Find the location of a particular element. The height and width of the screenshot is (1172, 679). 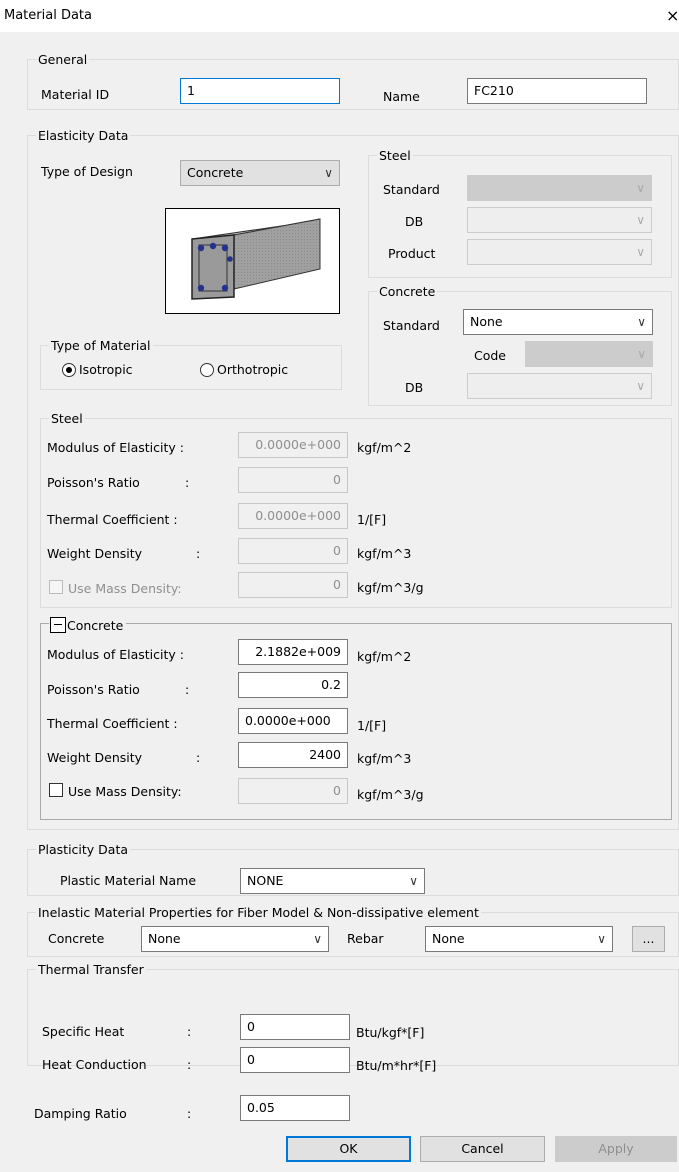

specific-heat-label: Specific Heat is located at coordinates (83, 1031).